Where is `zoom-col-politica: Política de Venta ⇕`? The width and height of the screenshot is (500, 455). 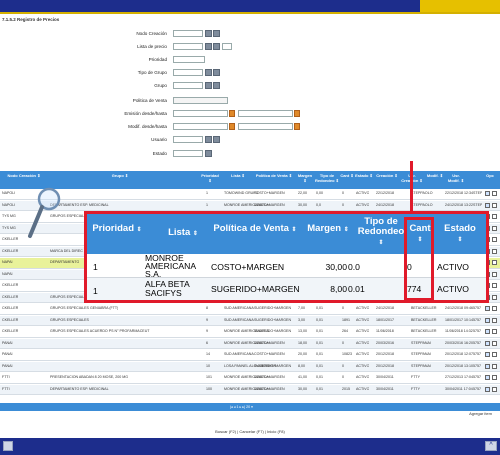
zoom-col-politica: Política de Venta ⇕ is located at coordinates (255, 229).